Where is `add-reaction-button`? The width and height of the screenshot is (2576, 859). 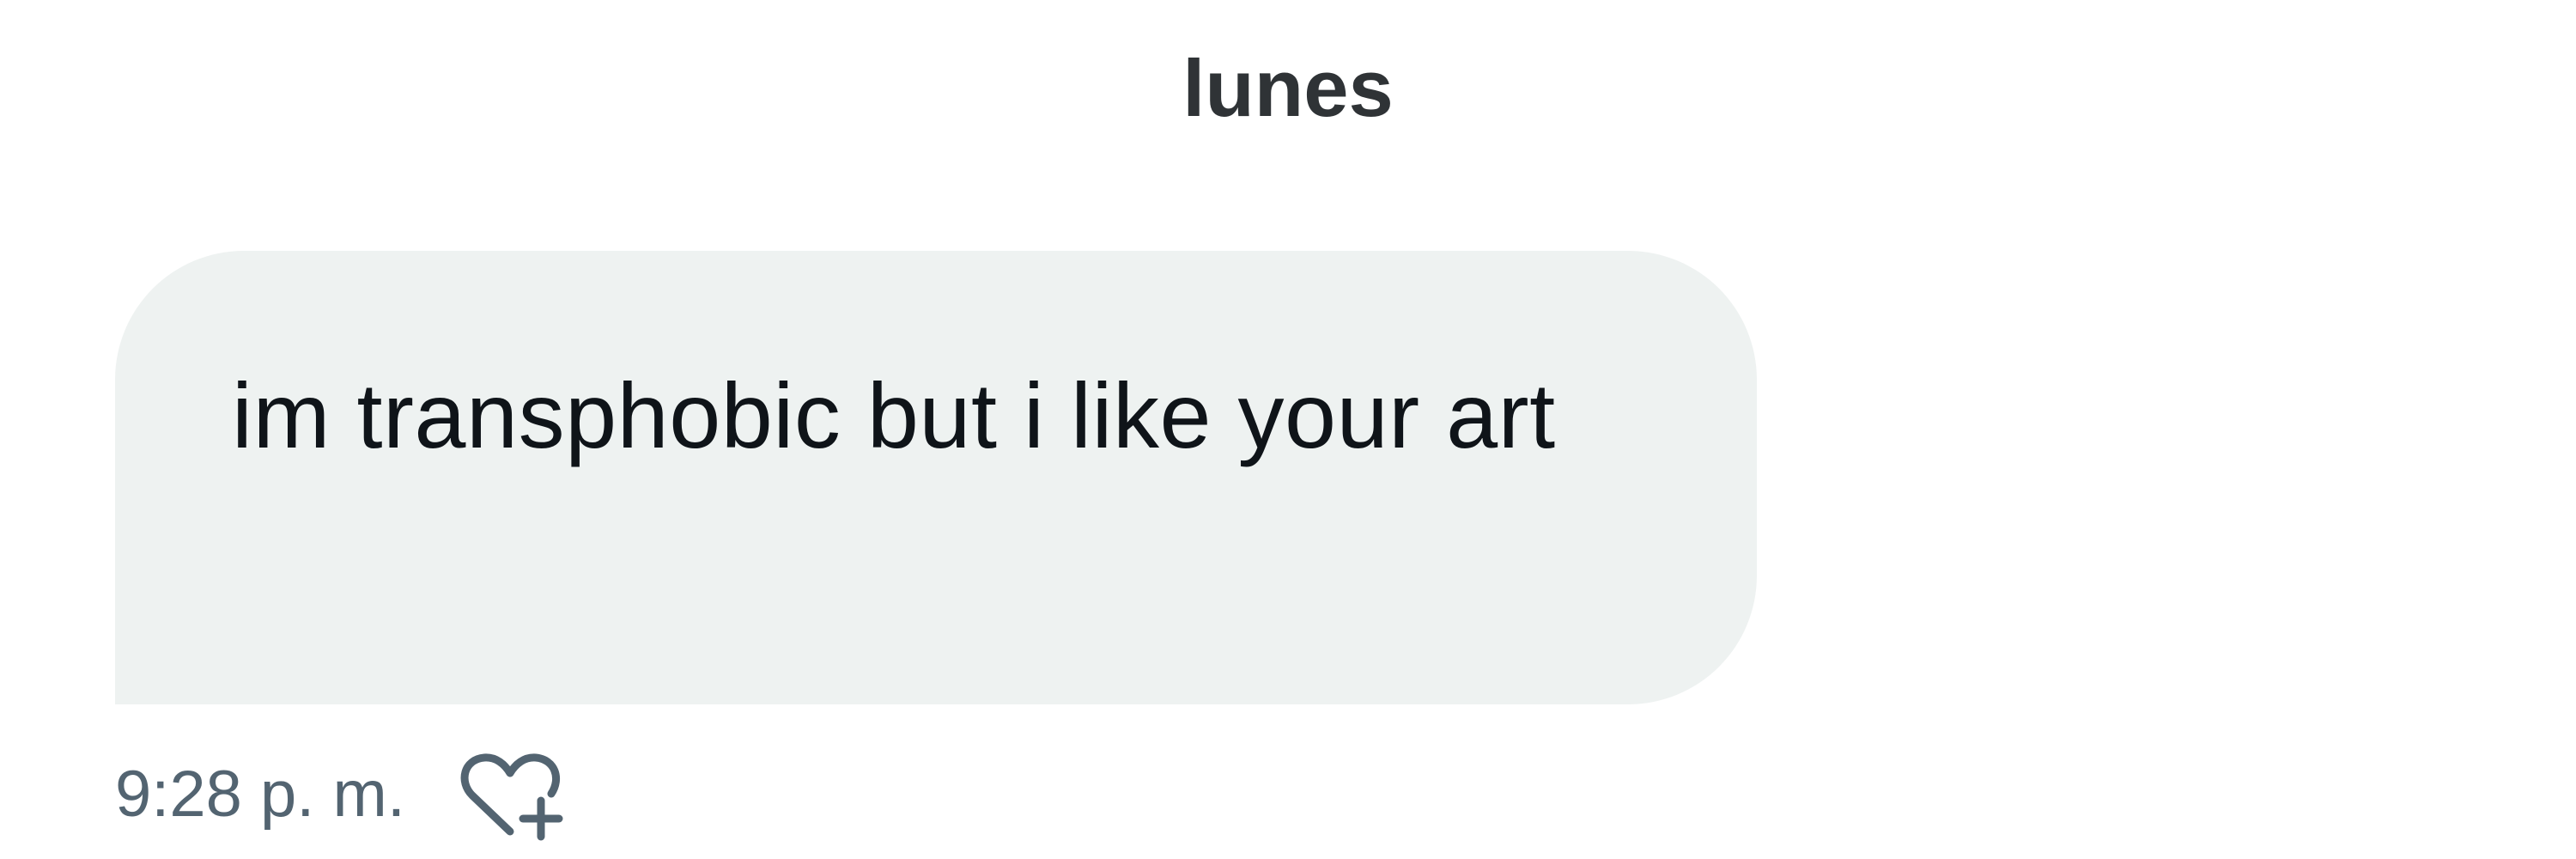 add-reaction-button is located at coordinates (511, 794).